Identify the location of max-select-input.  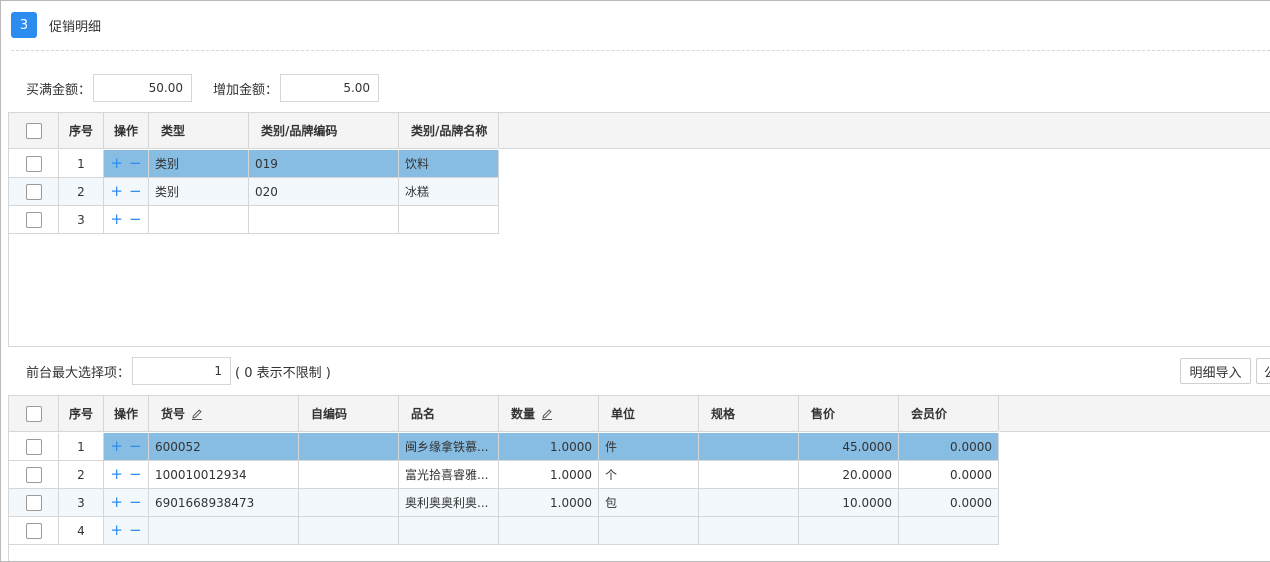
(182, 371).